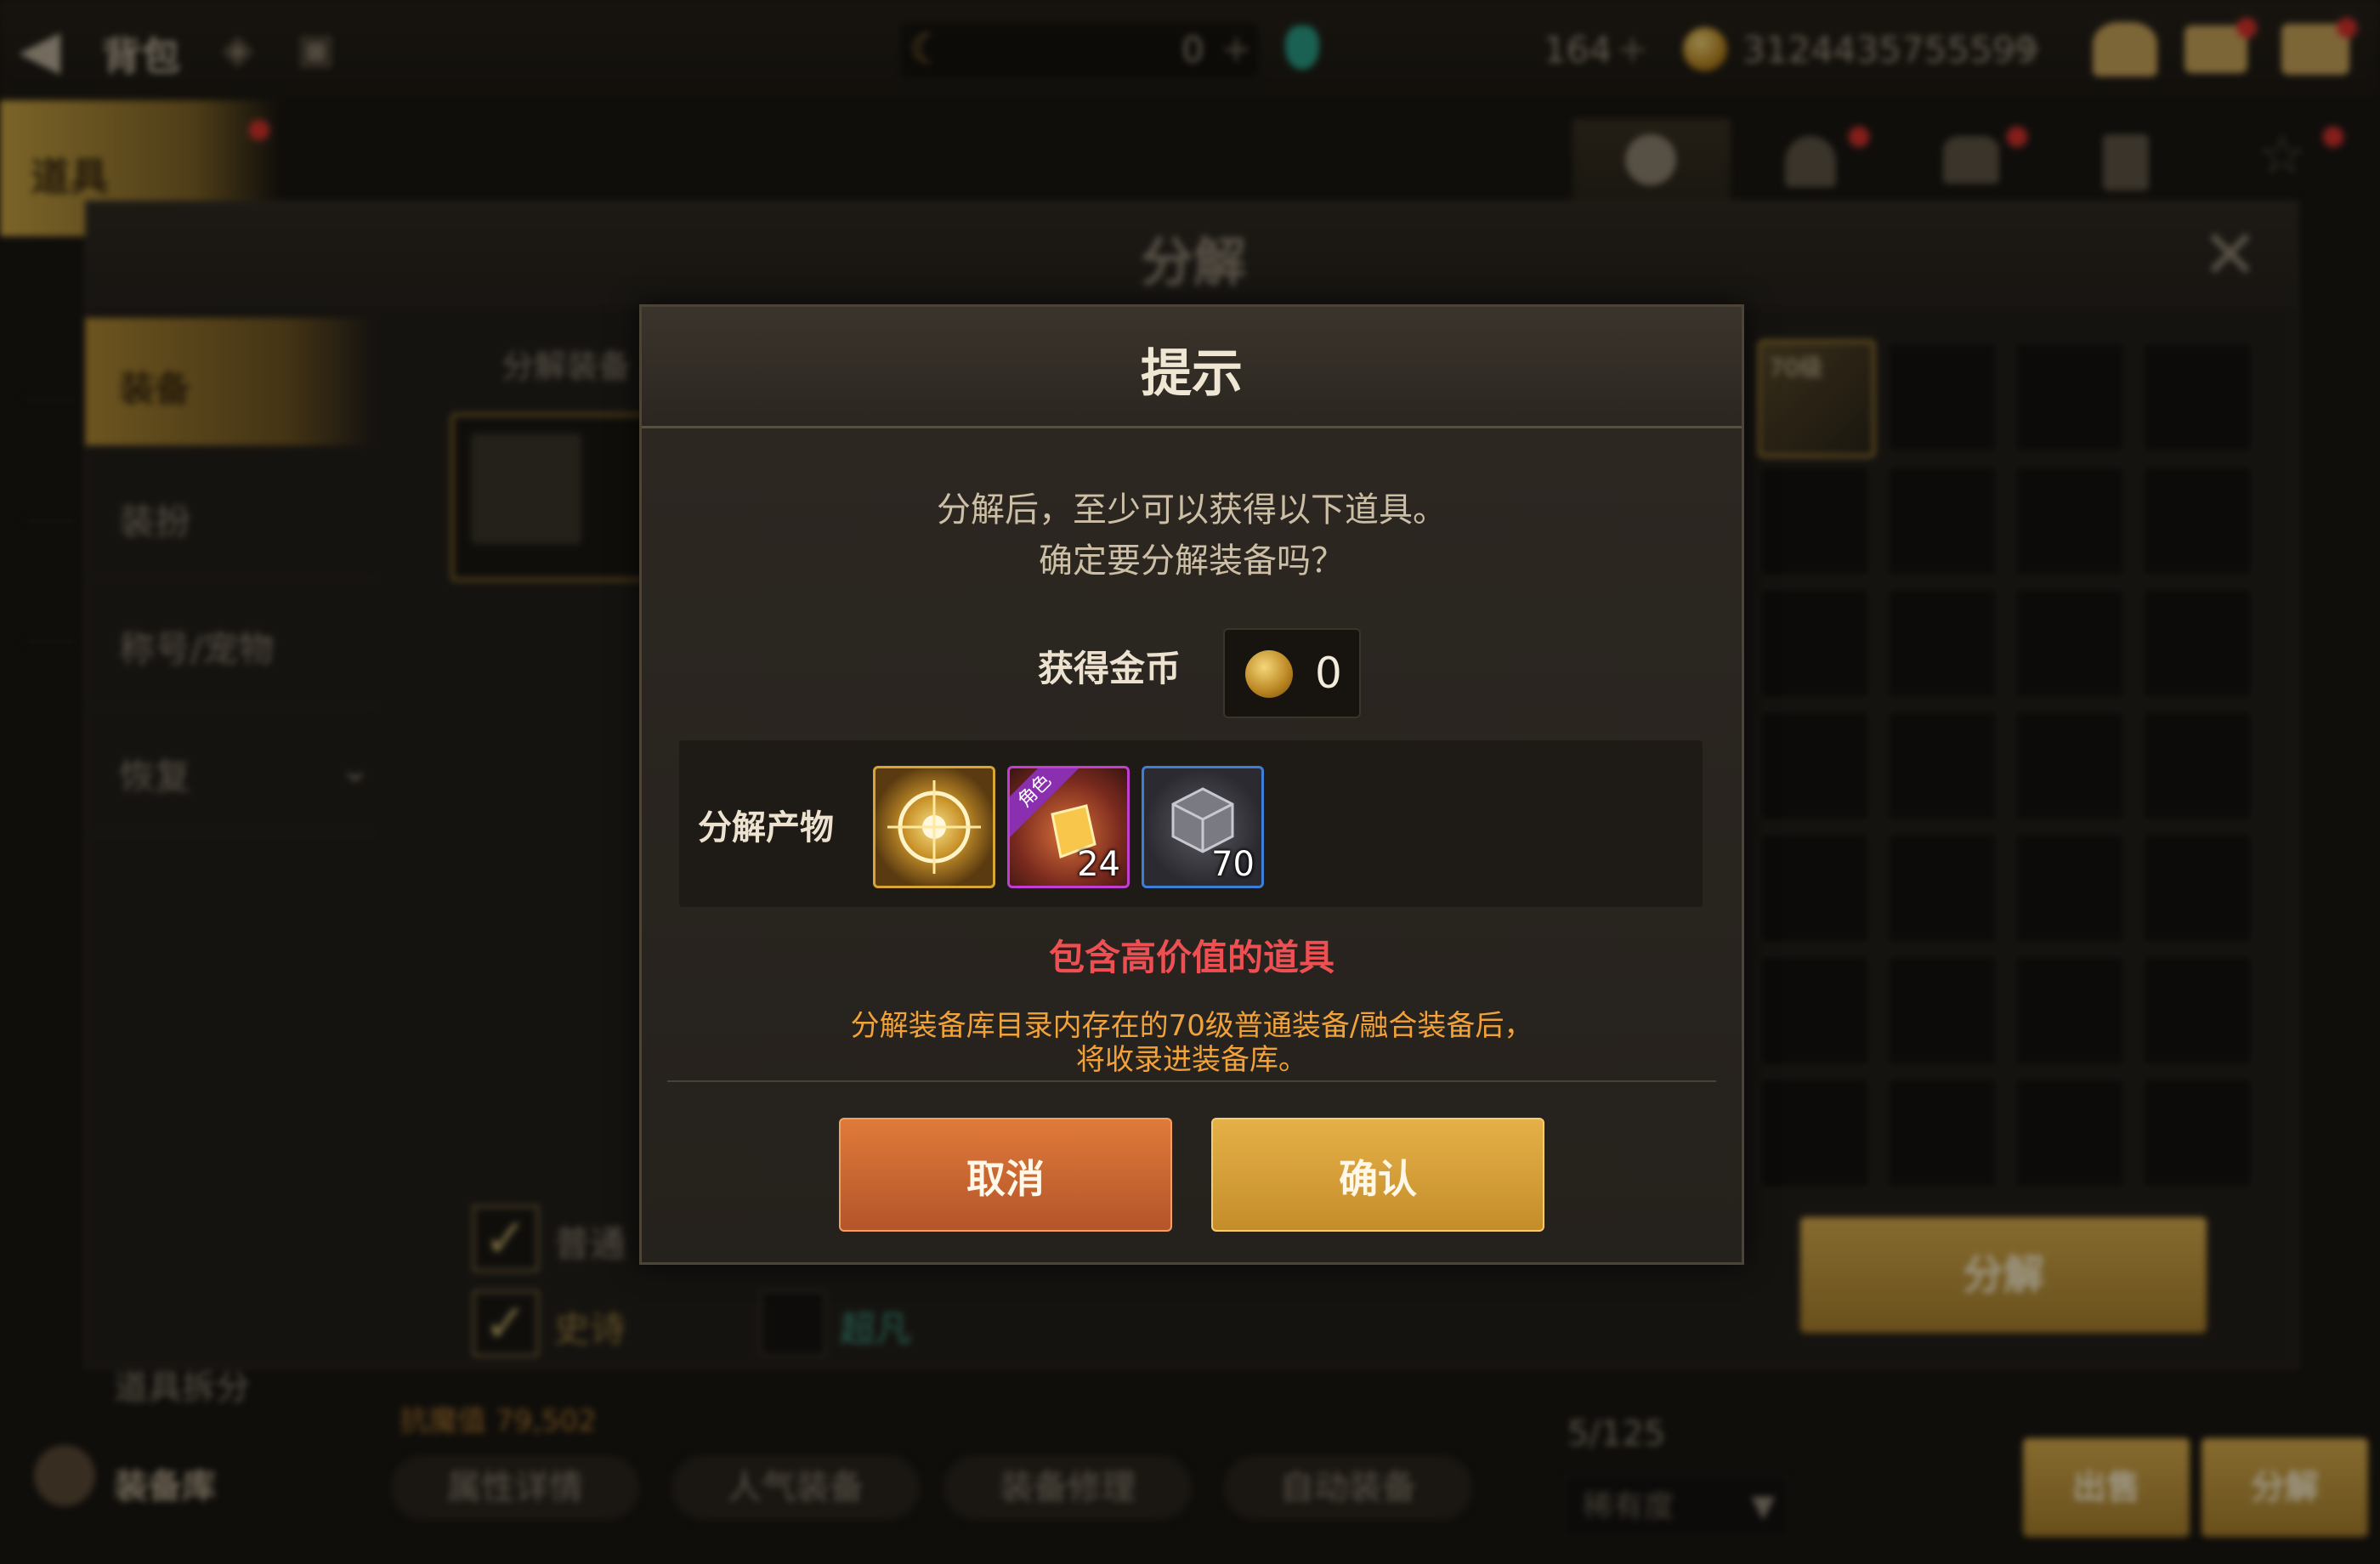 The width and height of the screenshot is (2380, 1564). Describe the element at coordinates (1110, 668) in the screenshot. I see `gold-reward-label: 获得金币` at that location.